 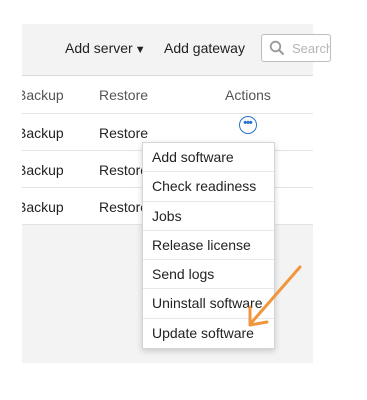 What do you see at coordinates (140, 50) in the screenshot?
I see `caret-down-icon: ▼` at bounding box center [140, 50].